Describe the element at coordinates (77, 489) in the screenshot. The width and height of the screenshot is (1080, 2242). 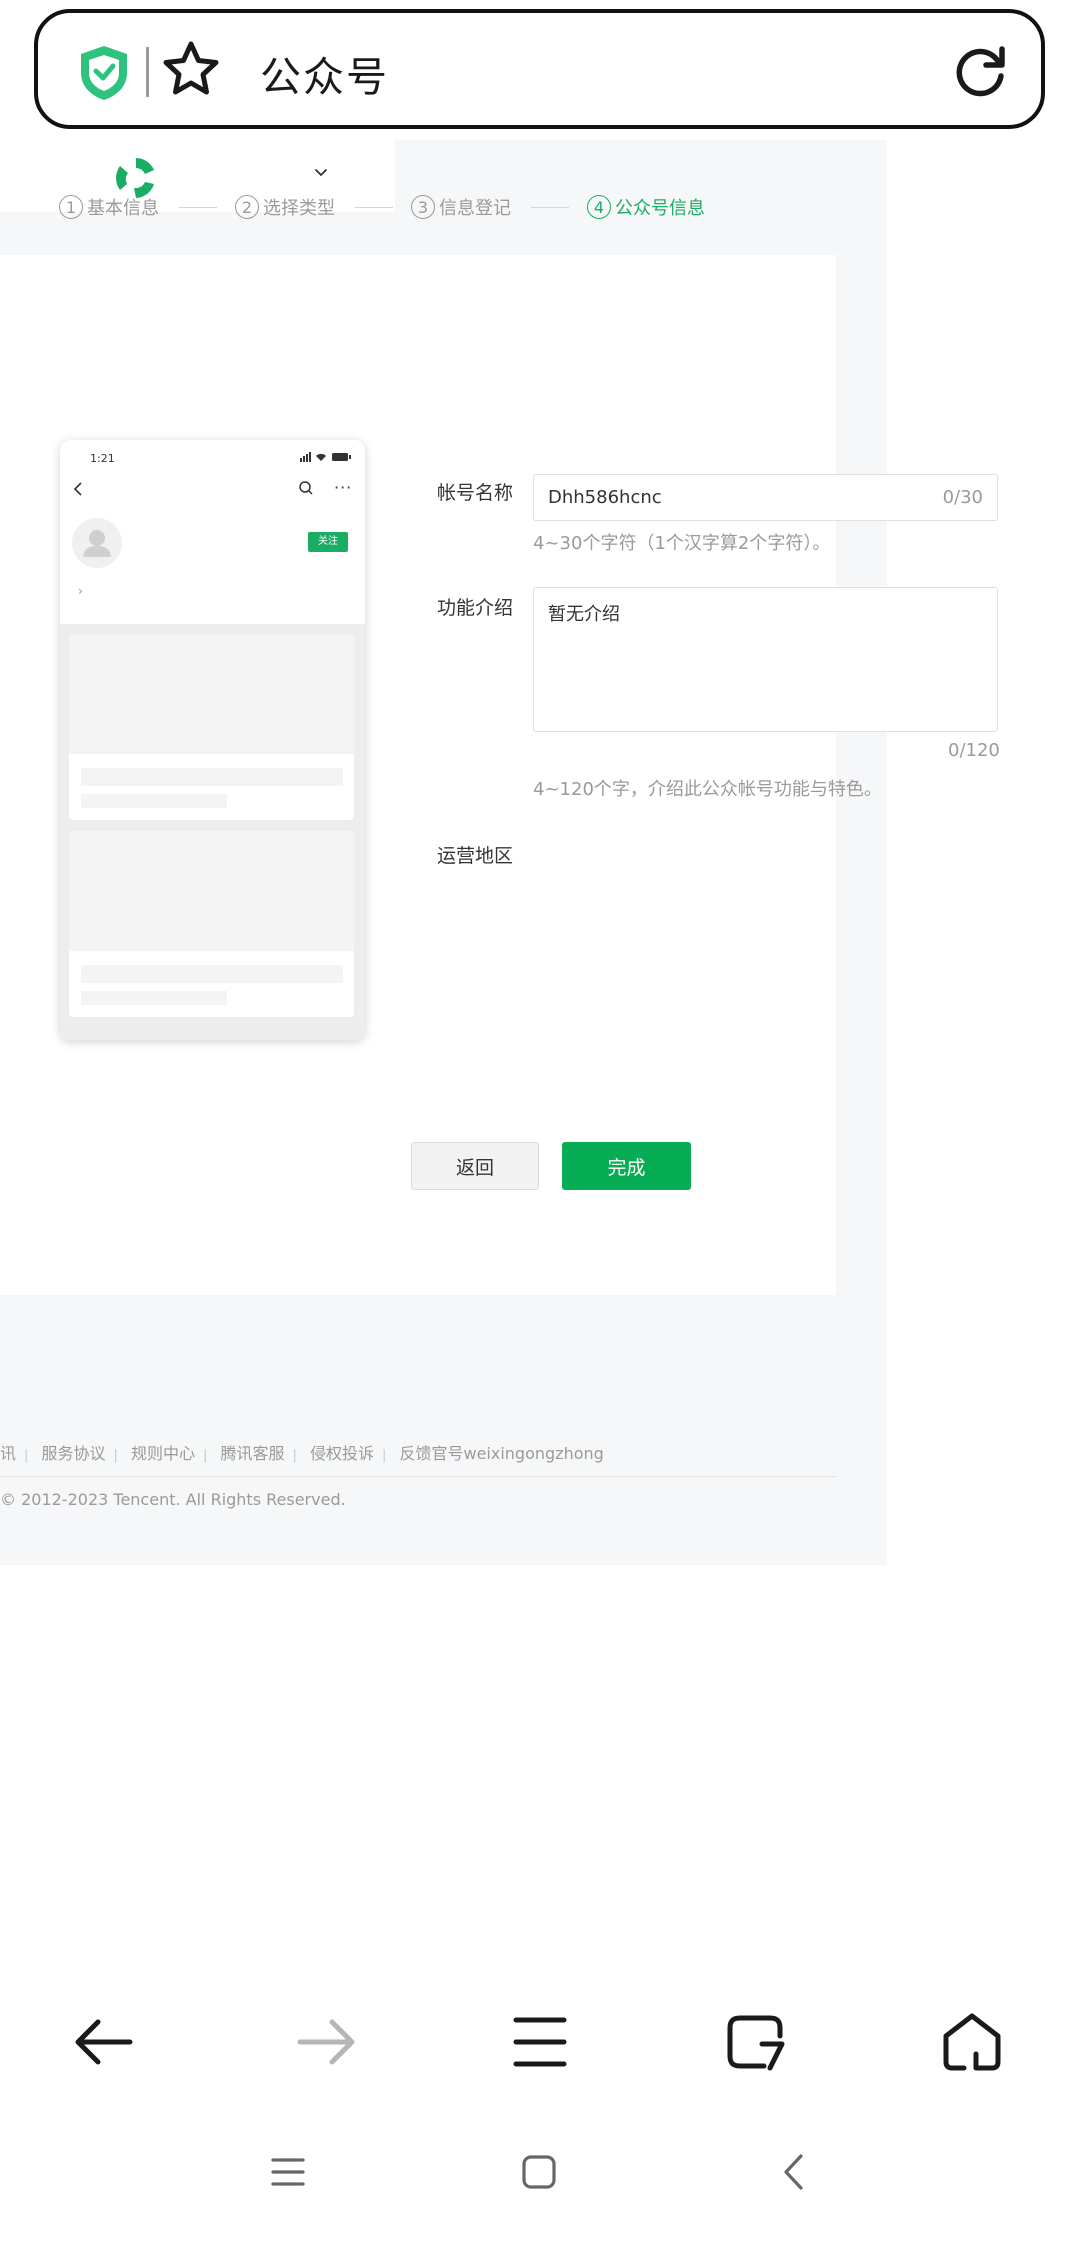
I see `back-icon` at that location.